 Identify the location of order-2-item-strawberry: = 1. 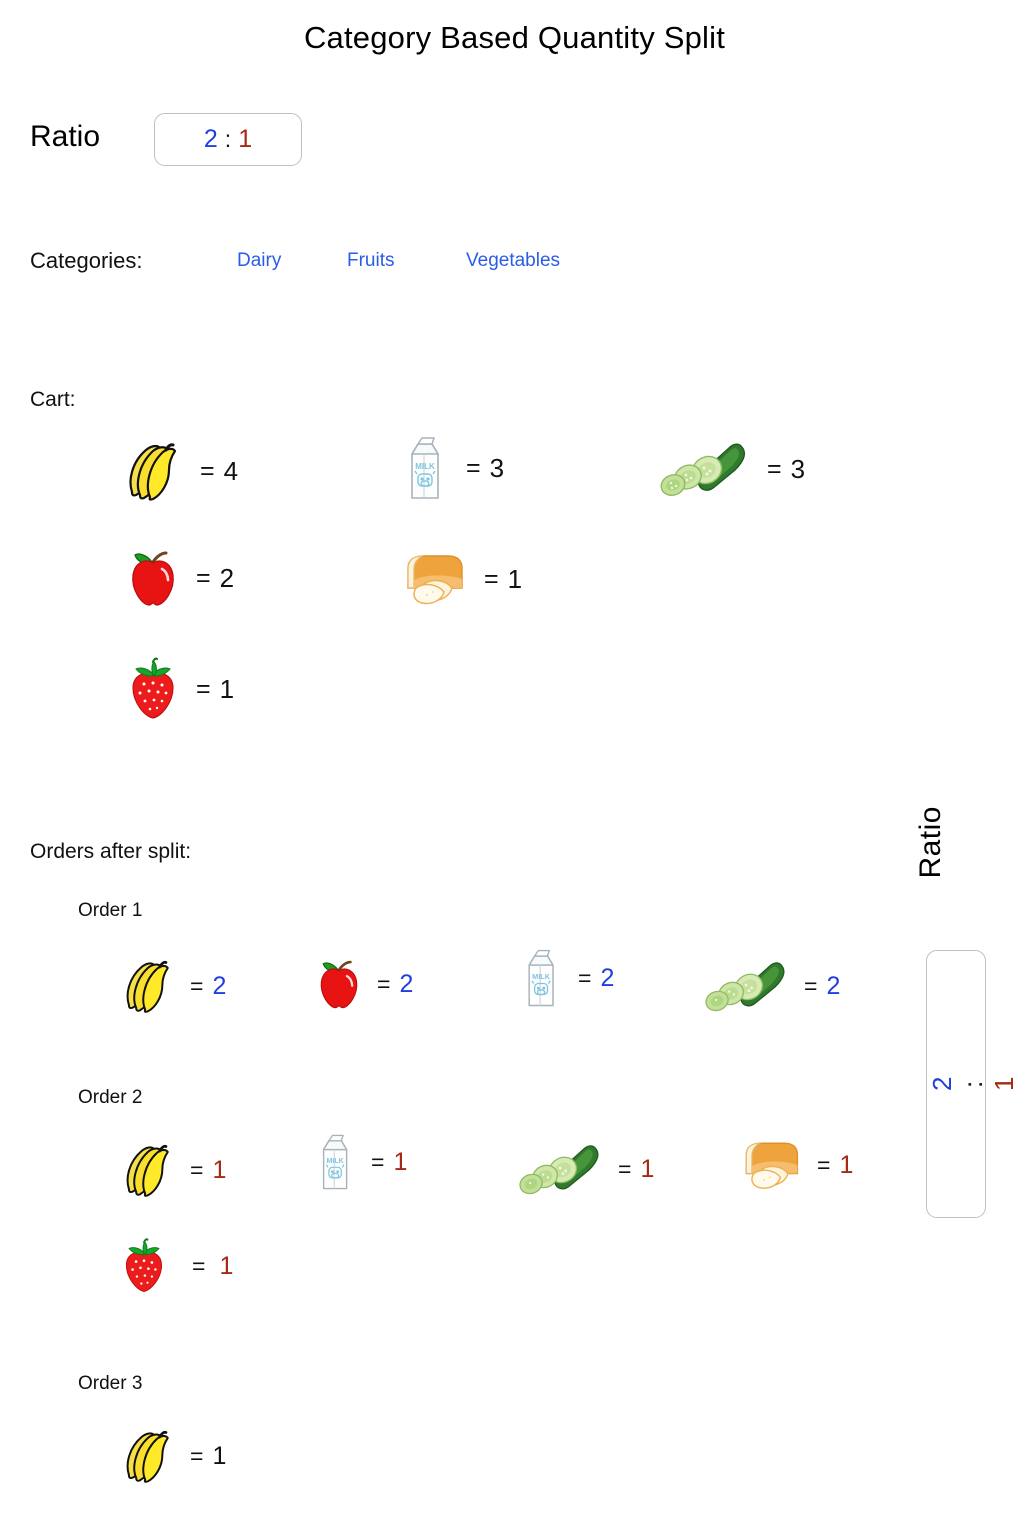
(175, 1266).